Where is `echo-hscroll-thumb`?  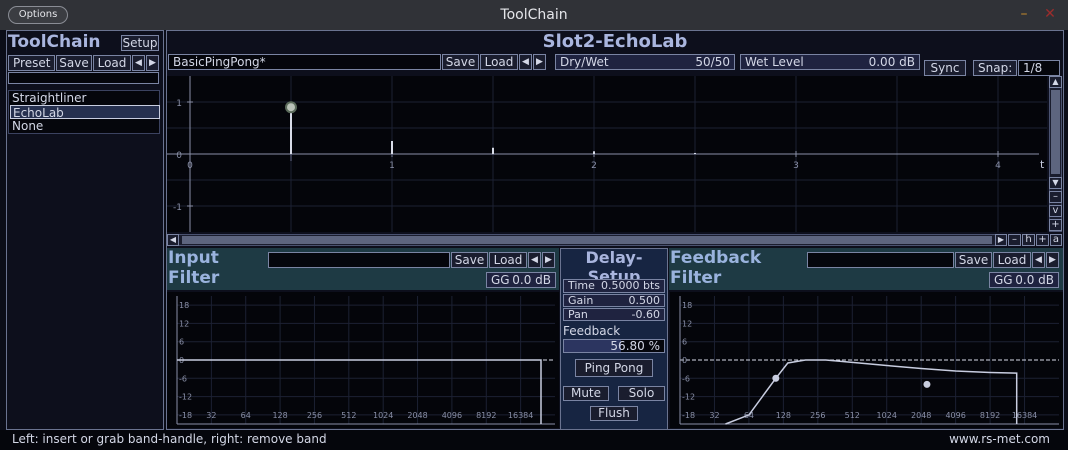 echo-hscroll-thumb is located at coordinates (587, 240).